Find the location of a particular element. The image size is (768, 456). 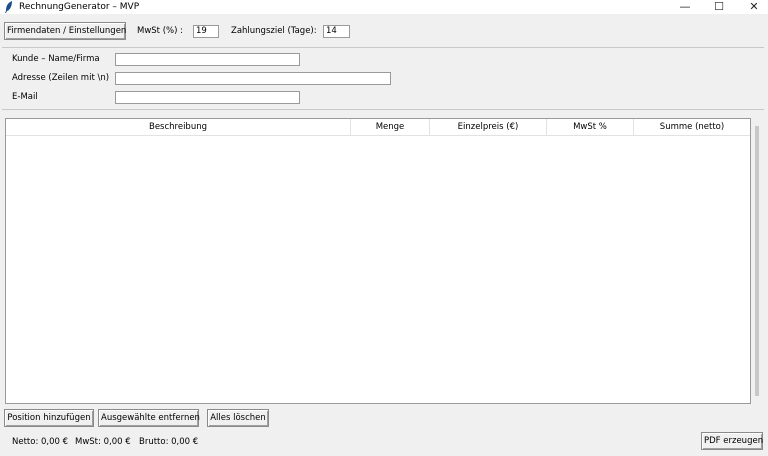

gross-total: Brutto: 0,00 € is located at coordinates (169, 442).